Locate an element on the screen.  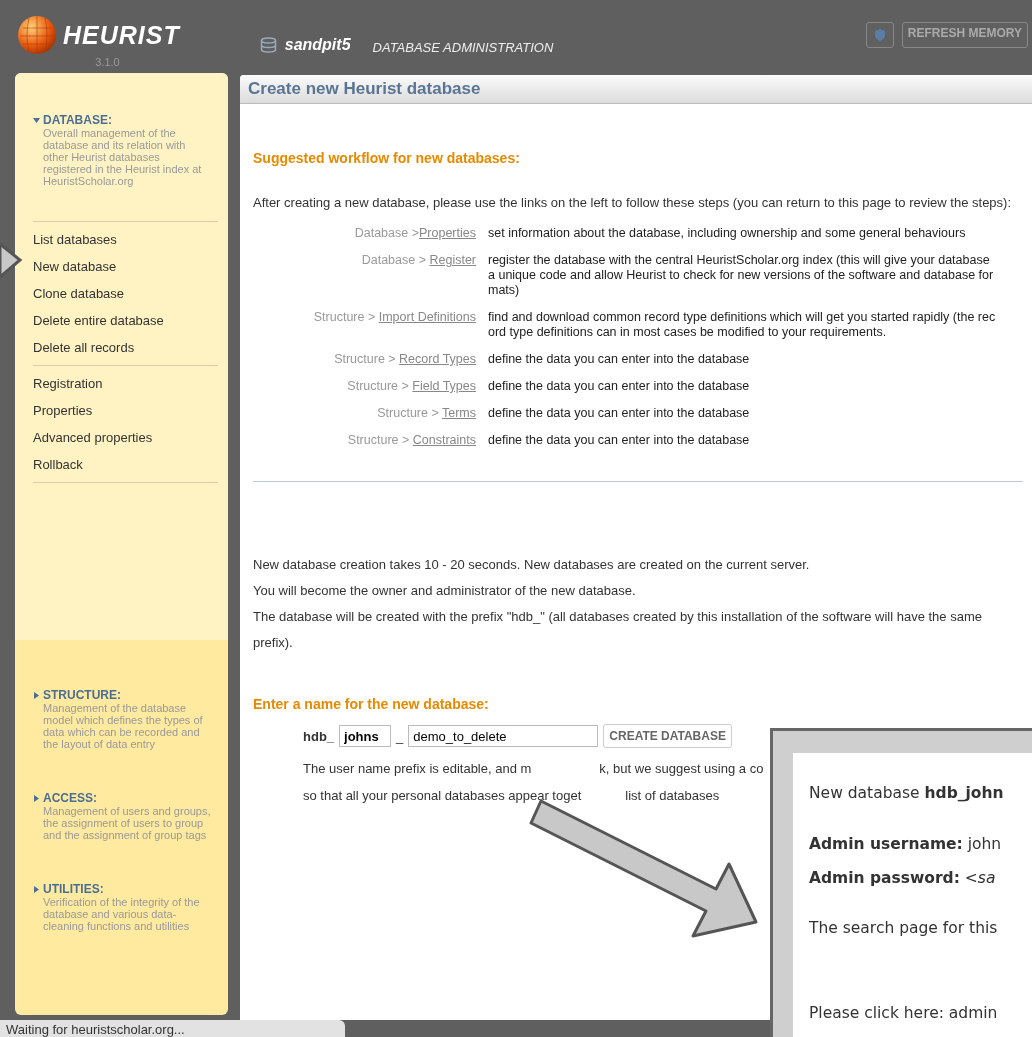
hint-text: so that all your personal databases appear toget is located at coordinates (442, 796).